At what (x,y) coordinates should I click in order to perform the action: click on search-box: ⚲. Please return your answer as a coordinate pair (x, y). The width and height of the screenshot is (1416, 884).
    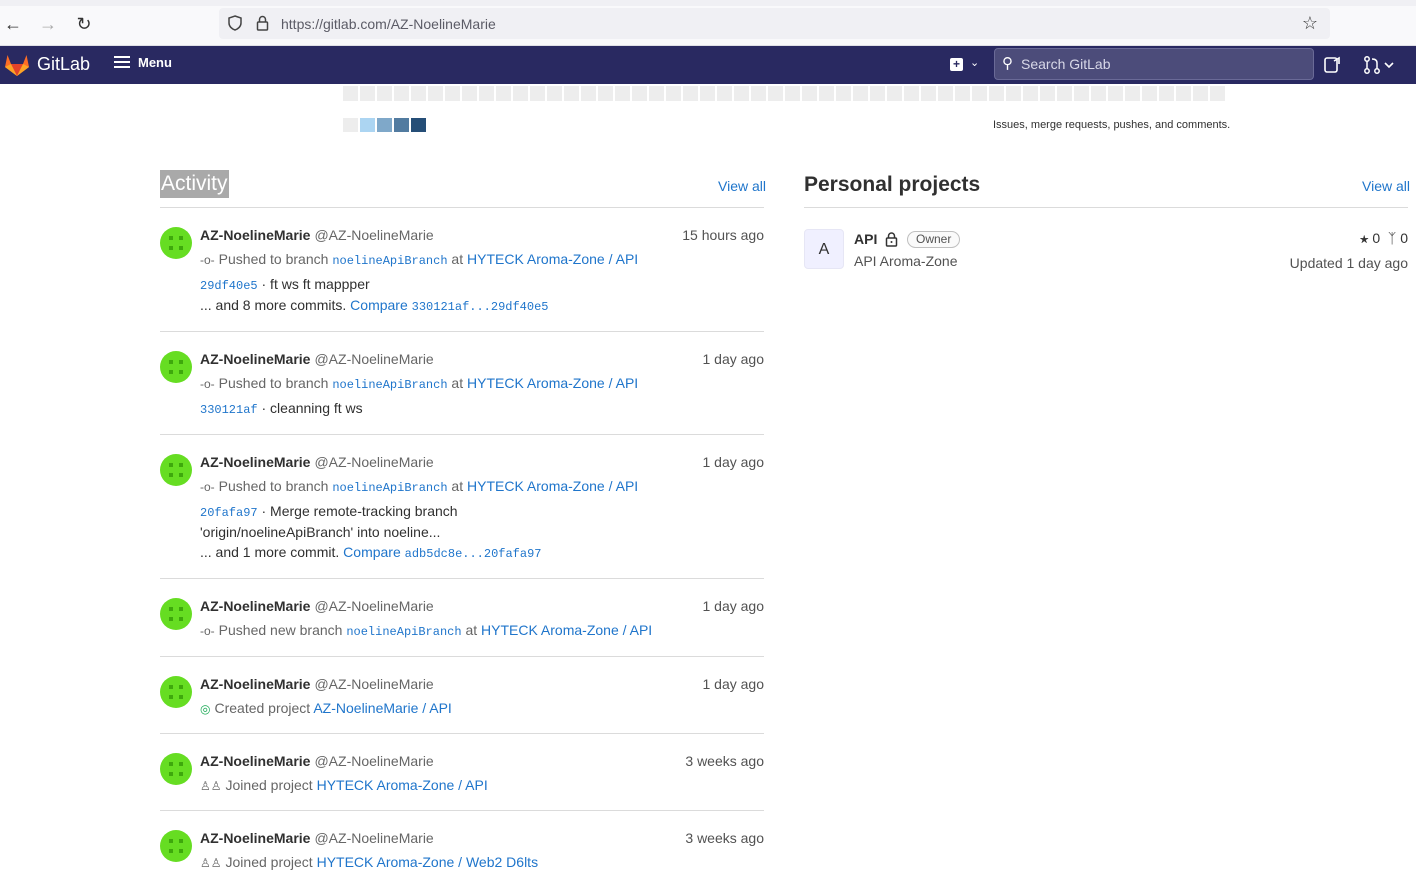
    Looking at the image, I should click on (1154, 64).